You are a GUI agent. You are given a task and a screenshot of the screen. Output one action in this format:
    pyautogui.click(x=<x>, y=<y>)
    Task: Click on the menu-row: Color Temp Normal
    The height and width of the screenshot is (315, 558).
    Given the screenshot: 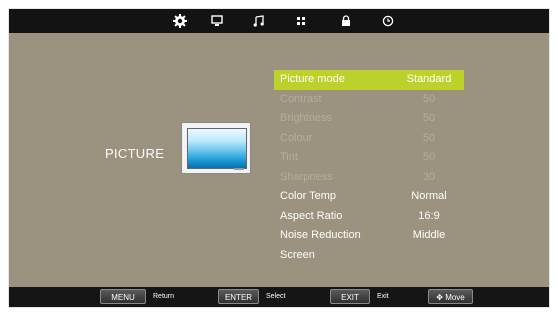 What is the action you would take?
    pyautogui.click(x=369, y=197)
    